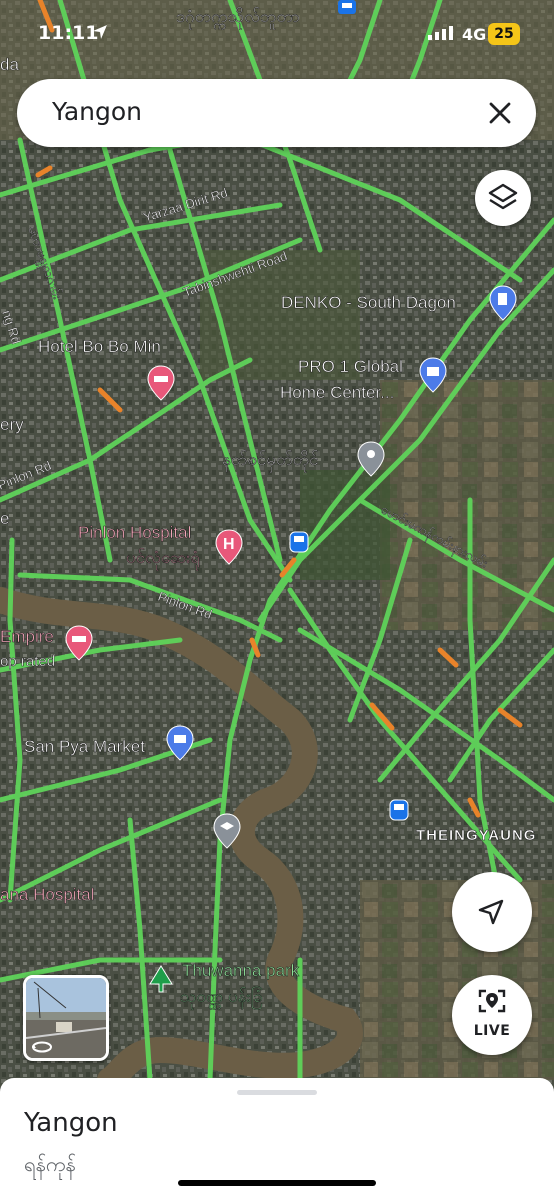 The width and height of the screenshot is (554, 1200). What do you see at coordinates (66, 1018) in the screenshot?
I see `street-view-thumbnail` at bounding box center [66, 1018].